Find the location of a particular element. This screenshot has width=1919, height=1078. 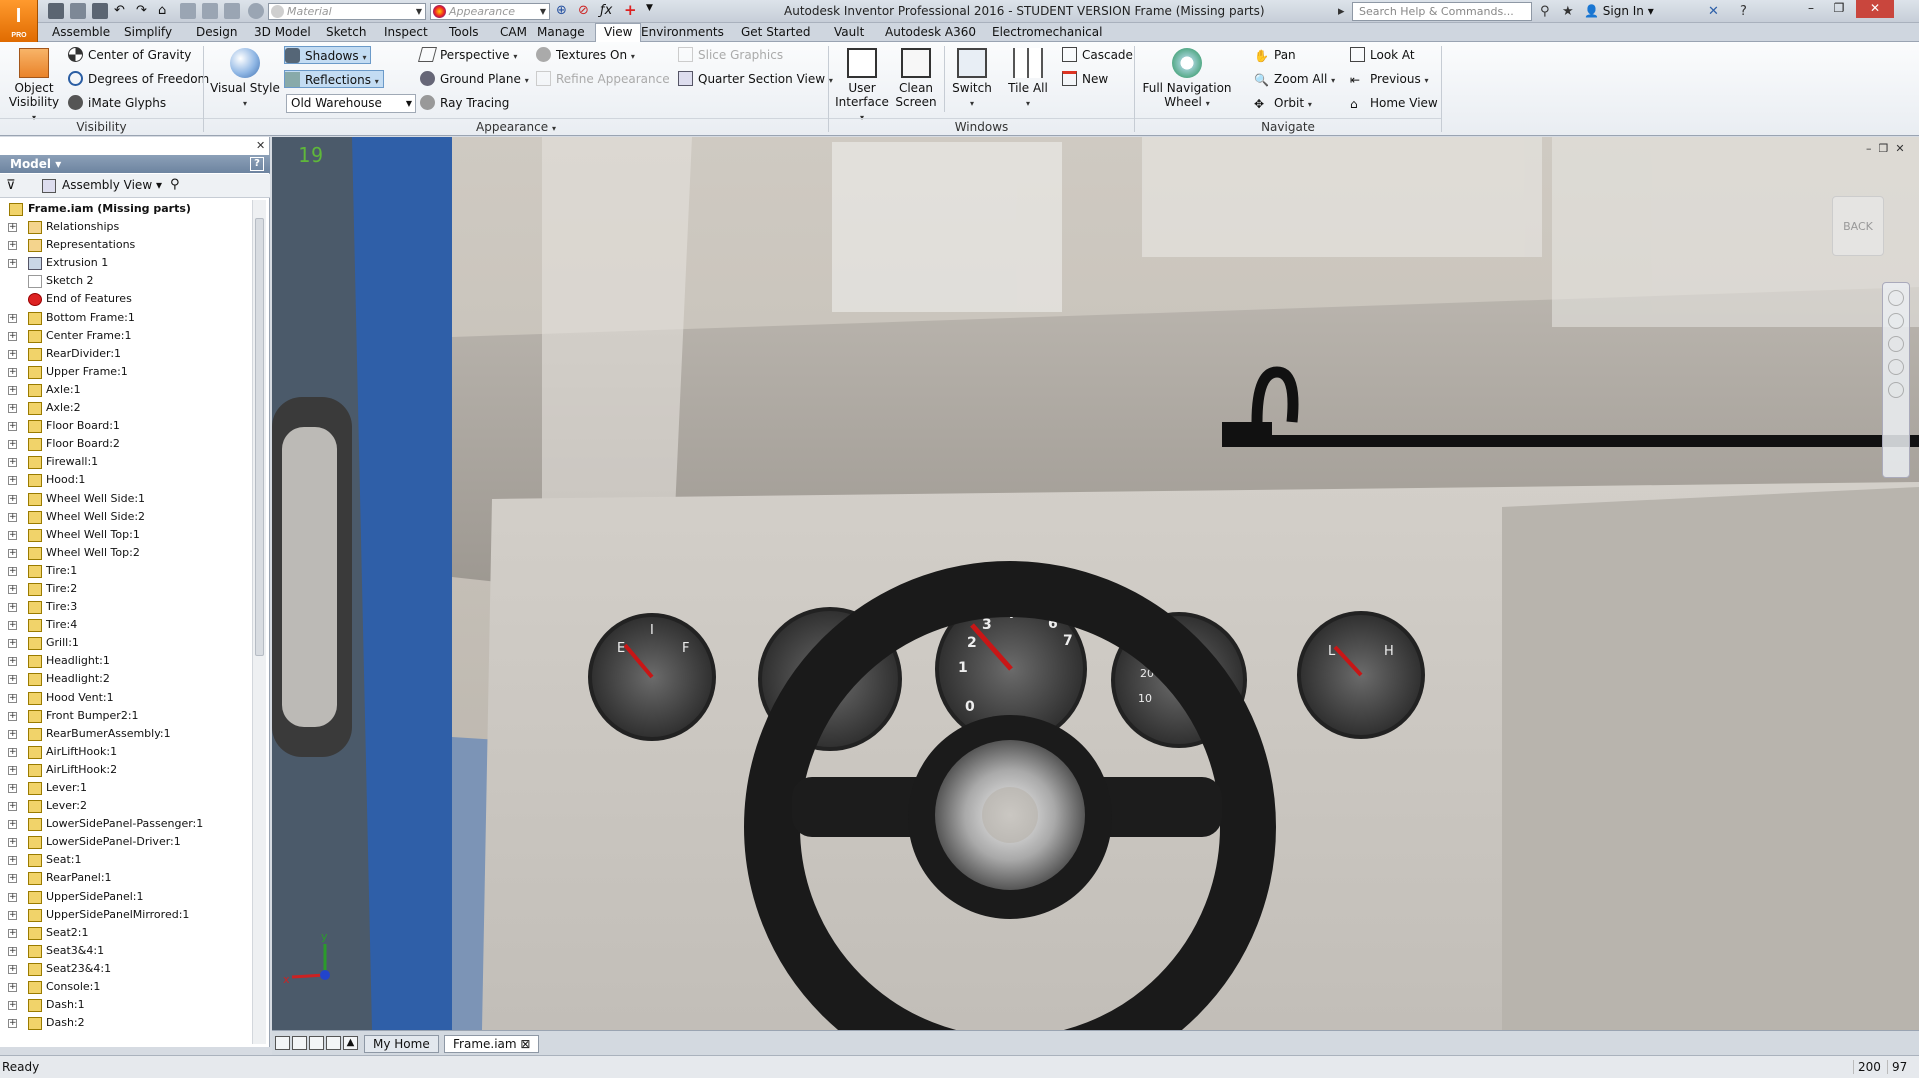

reflections-button: Reflections ▾ is located at coordinates (334, 79).